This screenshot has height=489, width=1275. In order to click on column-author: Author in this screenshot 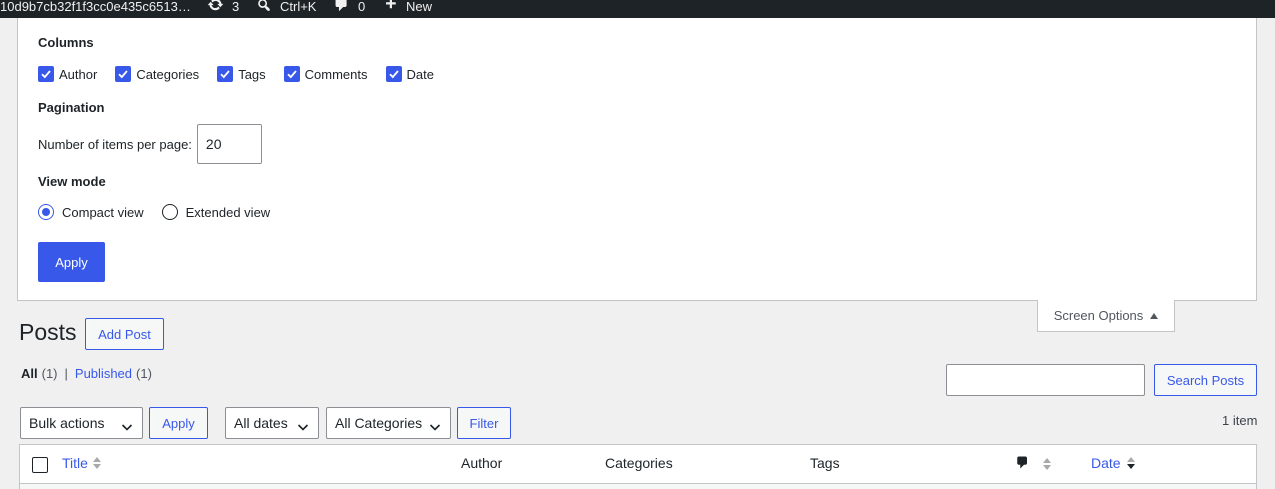, I will do `click(482, 463)`.